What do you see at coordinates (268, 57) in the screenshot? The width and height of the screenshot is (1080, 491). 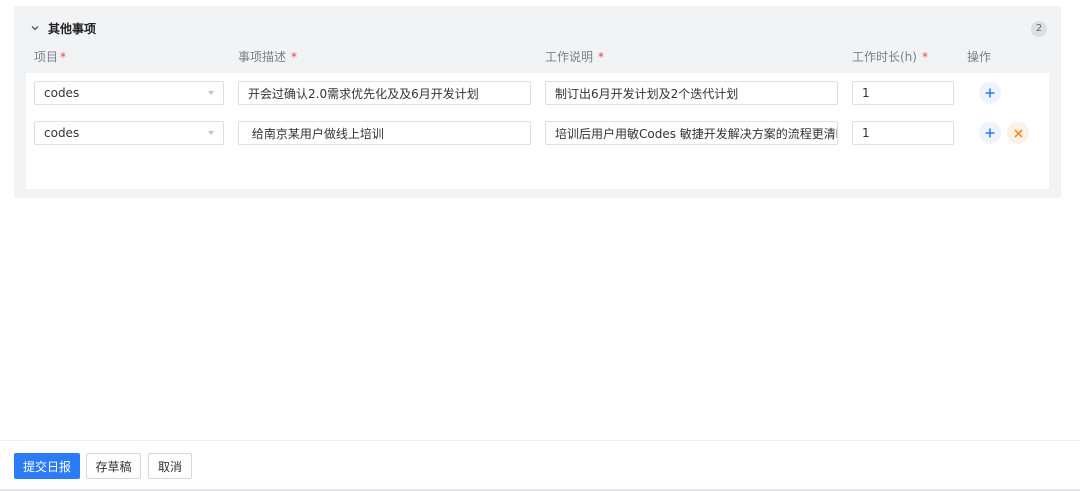 I see `header-description: 事项描述 *` at bounding box center [268, 57].